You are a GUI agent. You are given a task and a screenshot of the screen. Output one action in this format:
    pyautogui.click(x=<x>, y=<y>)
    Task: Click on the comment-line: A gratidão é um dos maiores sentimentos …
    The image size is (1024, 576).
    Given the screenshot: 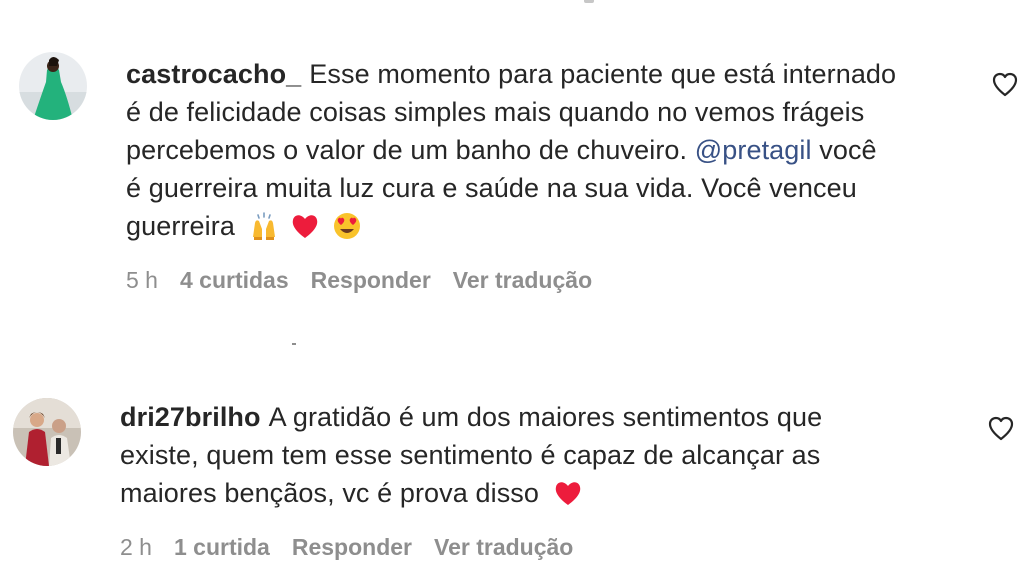 What is the action you would take?
    pyautogui.click(x=545, y=417)
    